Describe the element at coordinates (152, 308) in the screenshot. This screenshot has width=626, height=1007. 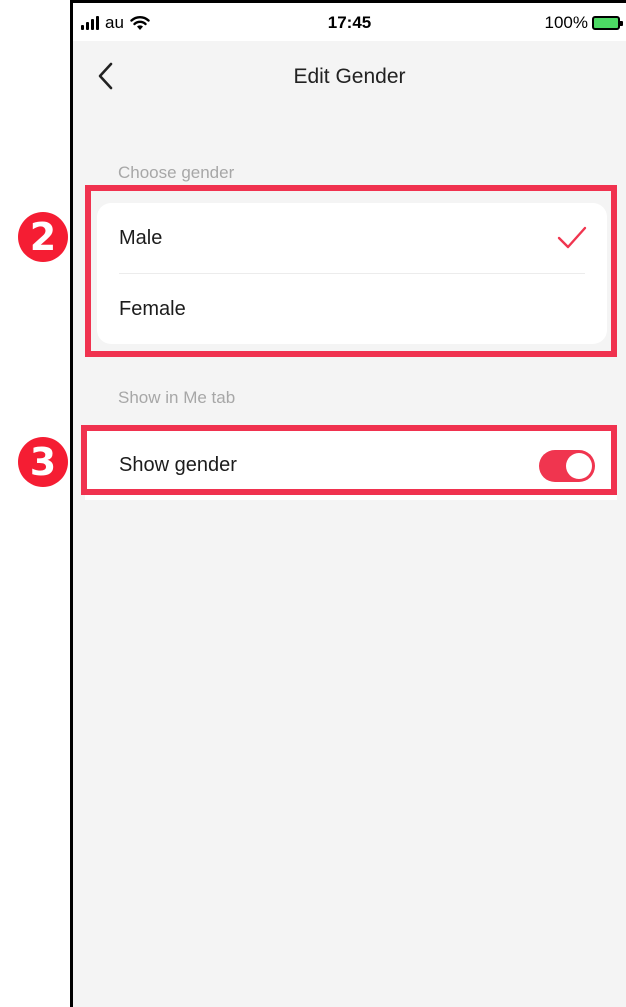
I see `gender-option-label: Female` at that location.